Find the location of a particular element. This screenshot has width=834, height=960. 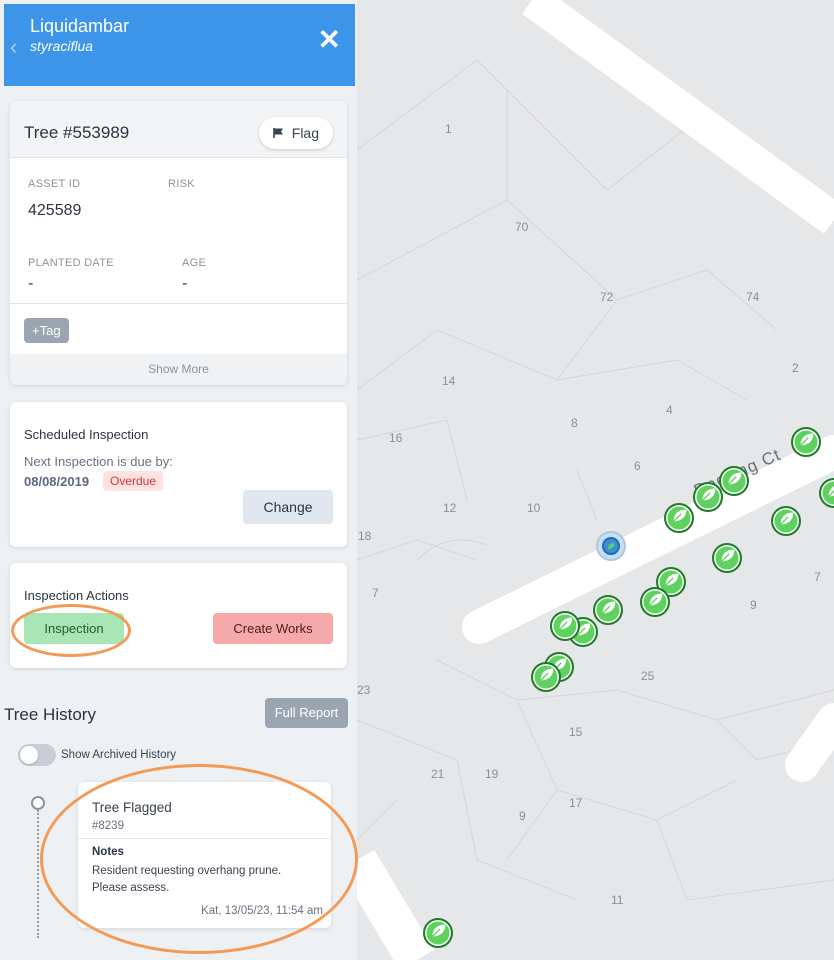

age-value: - is located at coordinates (185, 283).